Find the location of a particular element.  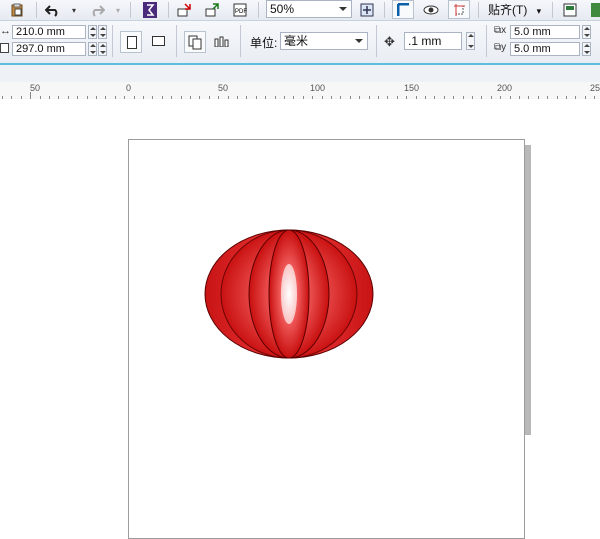

page-height-icon is located at coordinates (4, 49).